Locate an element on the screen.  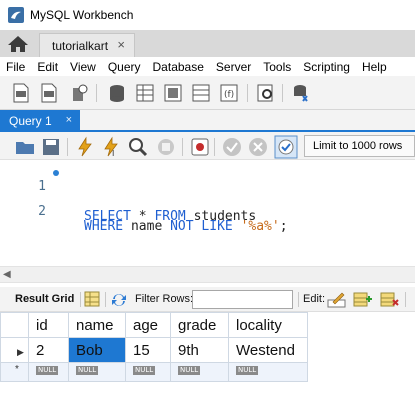
connection-tab-tutorialkart: tutorialkart × is located at coordinates (87, 45).